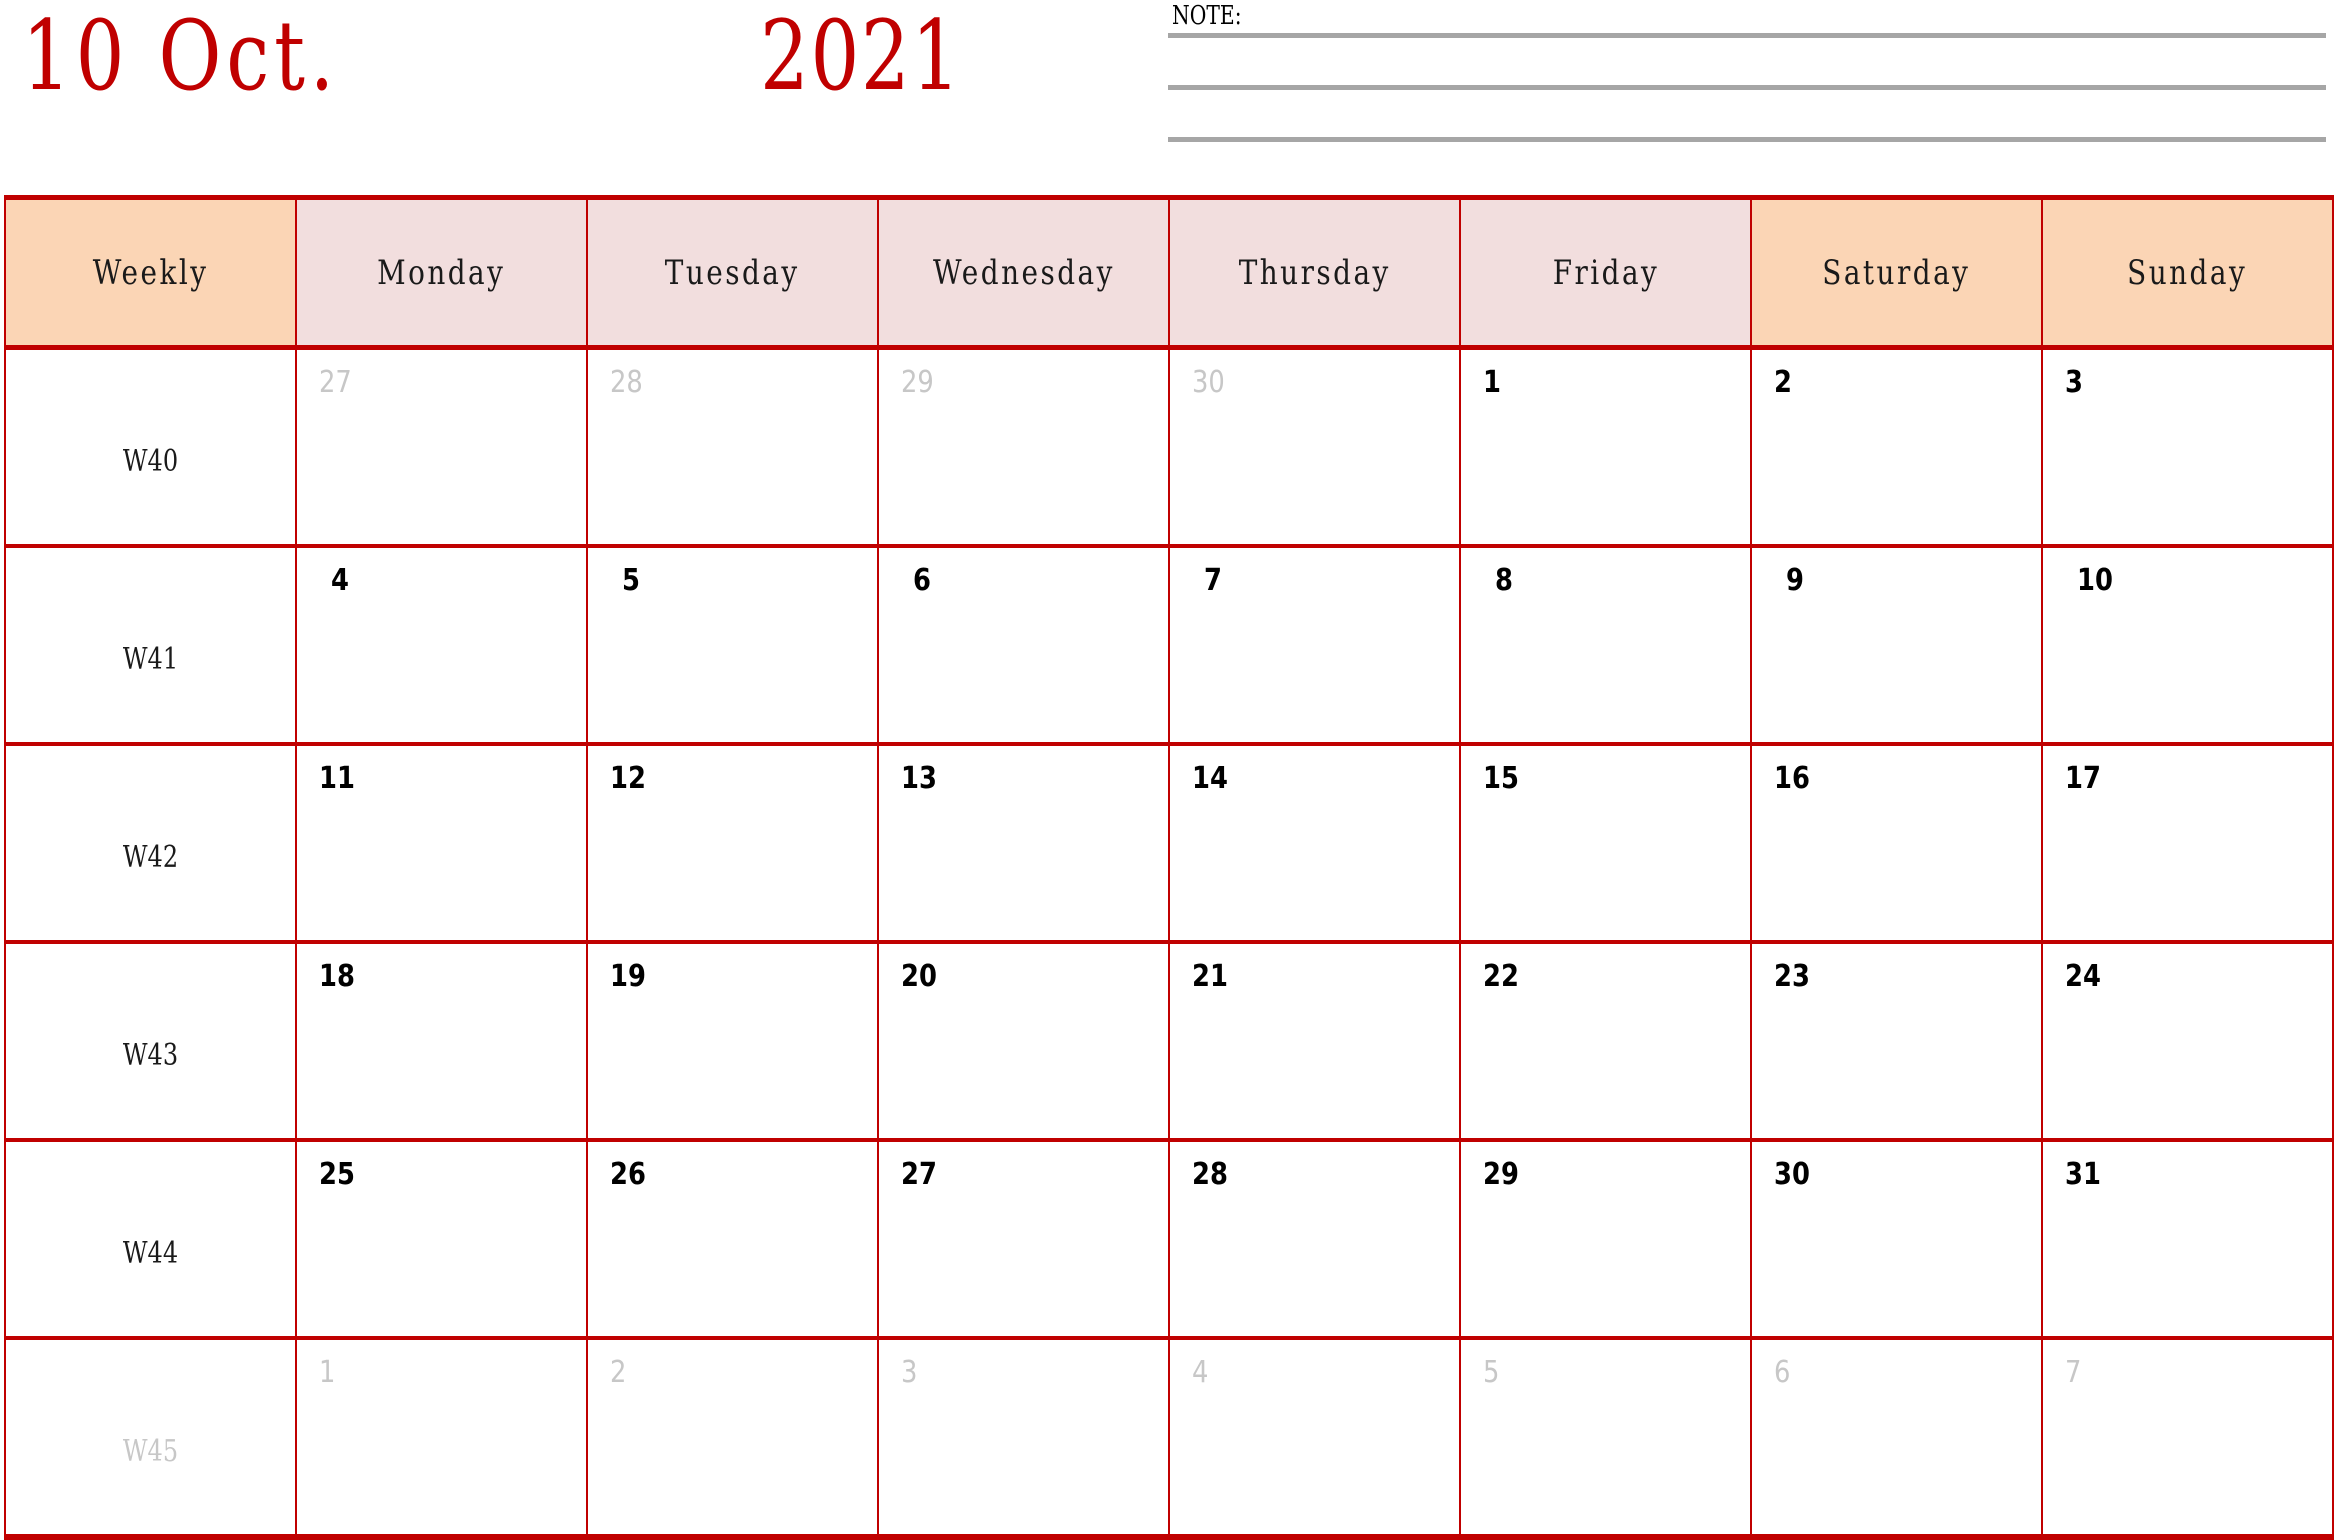 The height and width of the screenshot is (1540, 2337). Describe the element at coordinates (1501, 778) in the screenshot. I see `day-number: 15` at that location.